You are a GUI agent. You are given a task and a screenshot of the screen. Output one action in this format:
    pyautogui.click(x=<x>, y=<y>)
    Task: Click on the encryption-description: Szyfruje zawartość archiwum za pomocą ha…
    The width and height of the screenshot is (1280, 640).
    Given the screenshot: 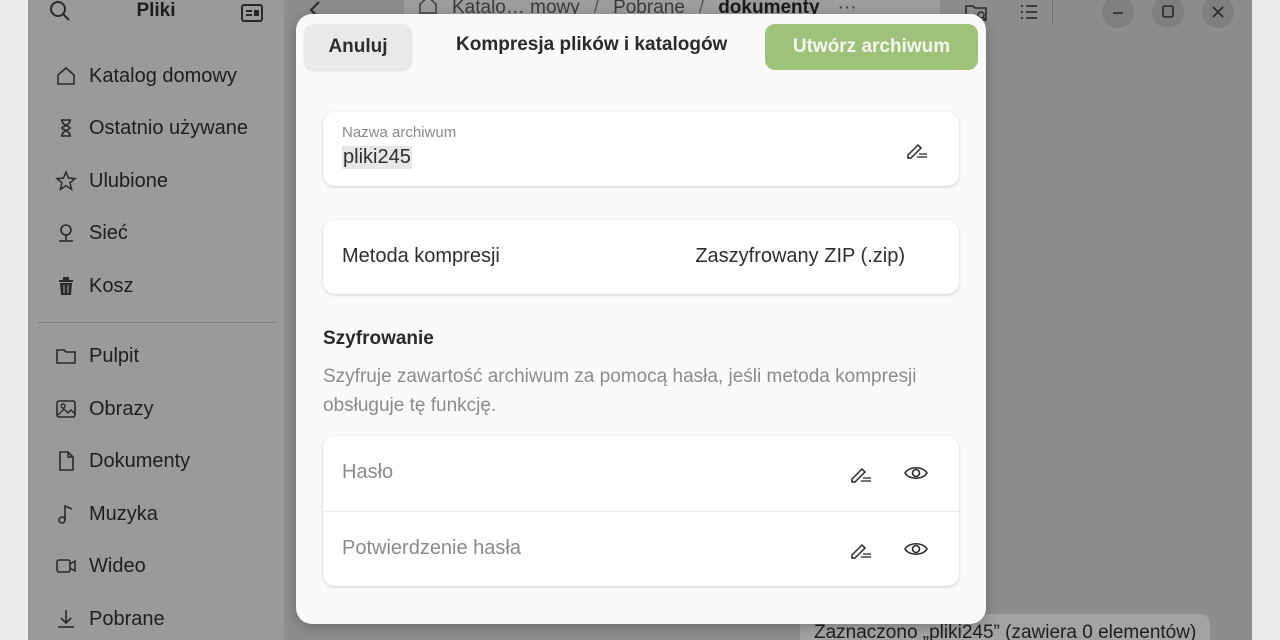 What is the action you would take?
    pyautogui.click(x=620, y=391)
    